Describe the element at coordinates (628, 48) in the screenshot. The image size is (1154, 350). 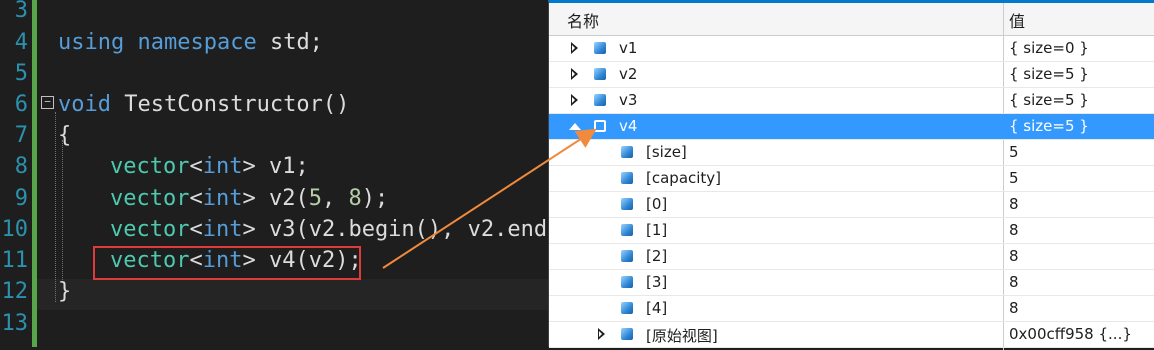
I see `watch-name: v1` at that location.